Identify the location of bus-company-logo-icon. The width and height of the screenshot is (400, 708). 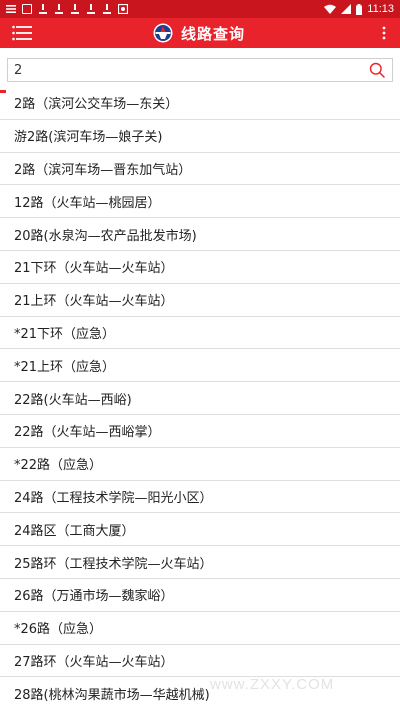
(163, 33).